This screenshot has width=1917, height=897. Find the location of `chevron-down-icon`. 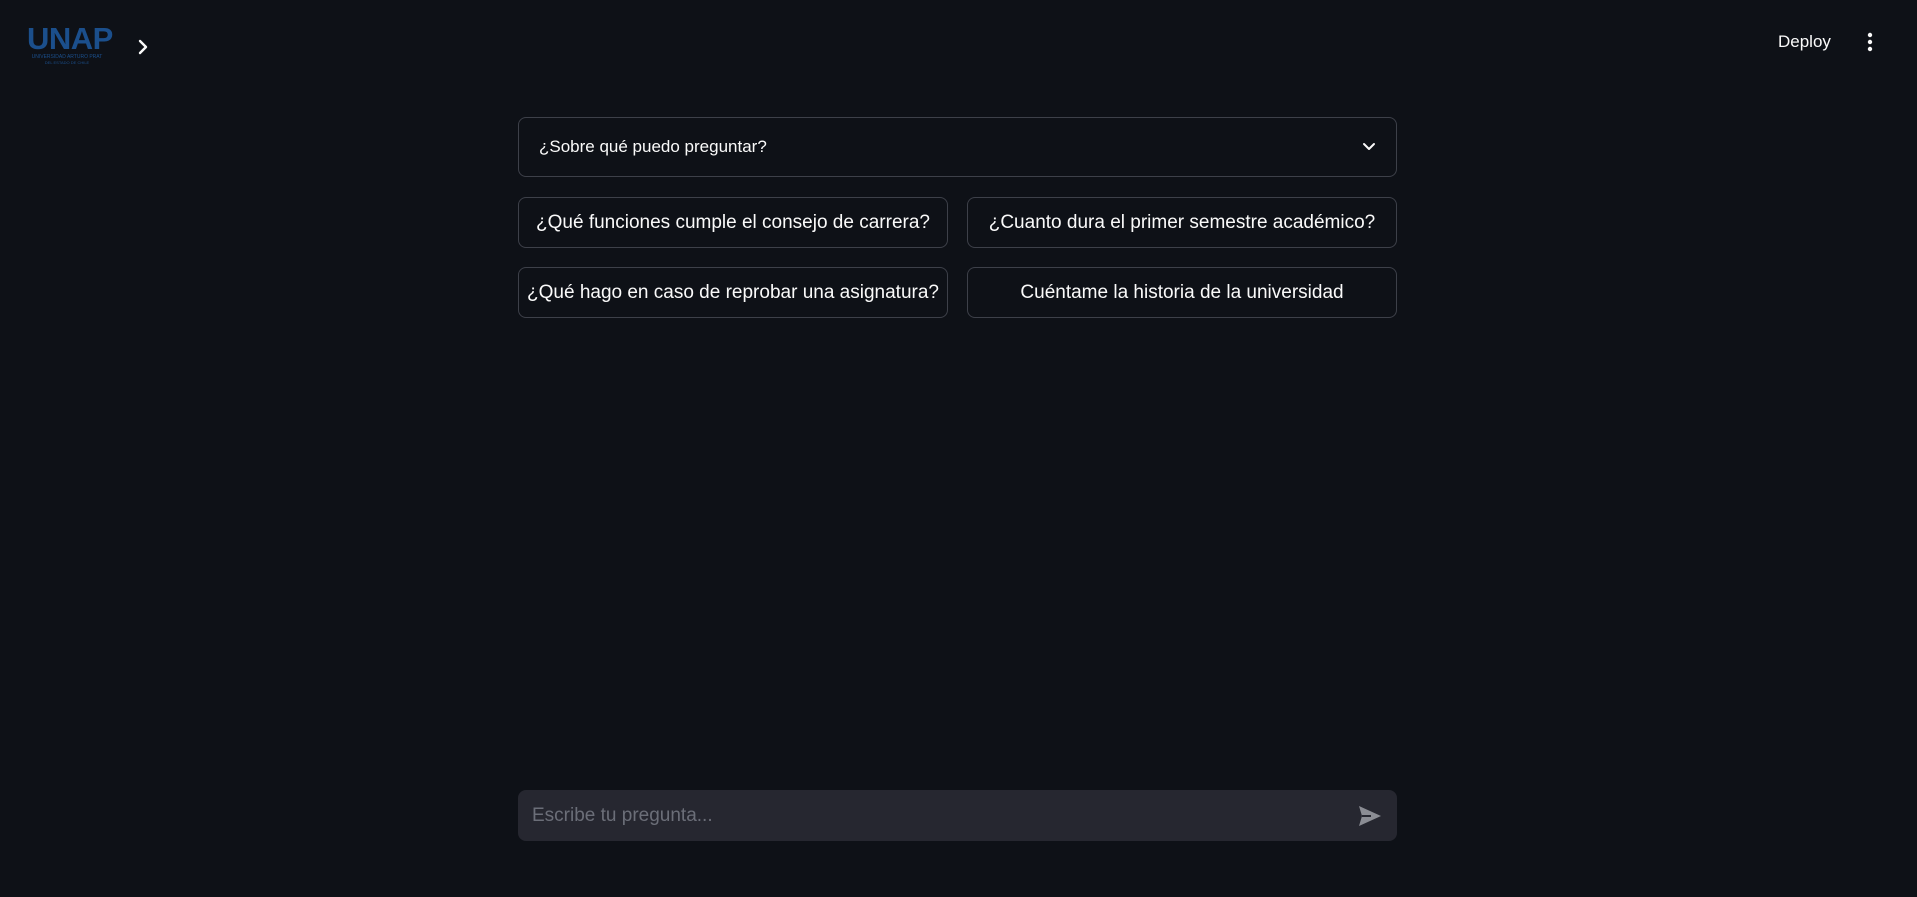

chevron-down-icon is located at coordinates (1369, 146).